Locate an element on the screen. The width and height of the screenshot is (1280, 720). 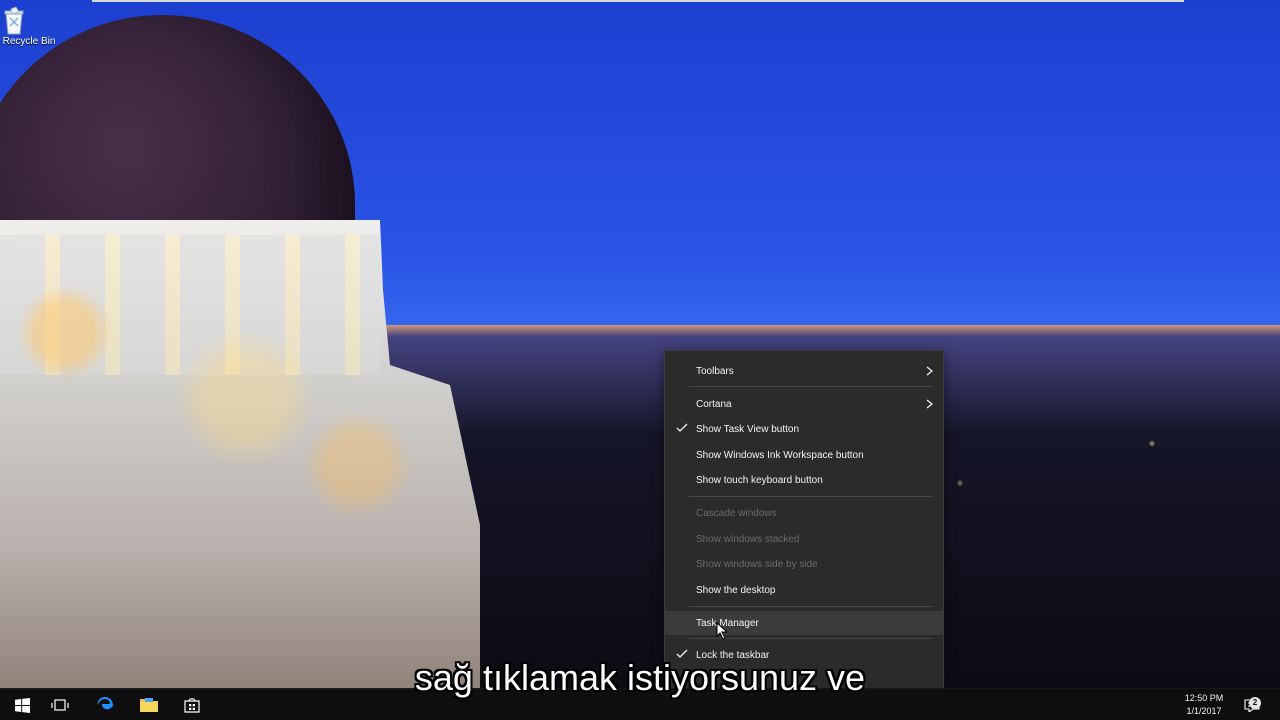
menu-item-label: Show windows side by side is located at coordinates (757, 564).